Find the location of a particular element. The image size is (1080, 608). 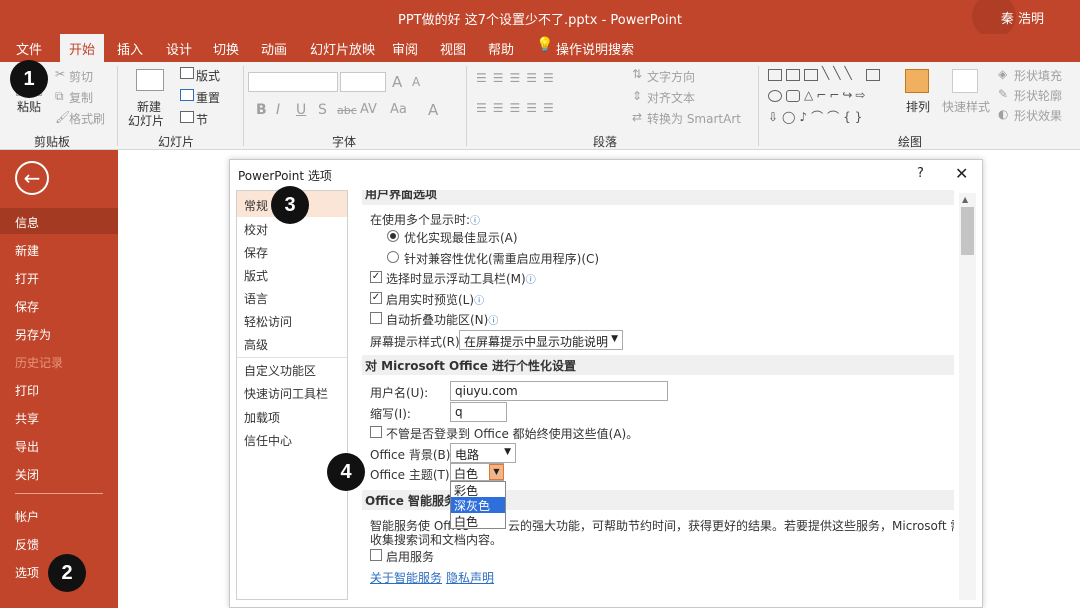

radio-best-appearance is located at coordinates (393, 236).